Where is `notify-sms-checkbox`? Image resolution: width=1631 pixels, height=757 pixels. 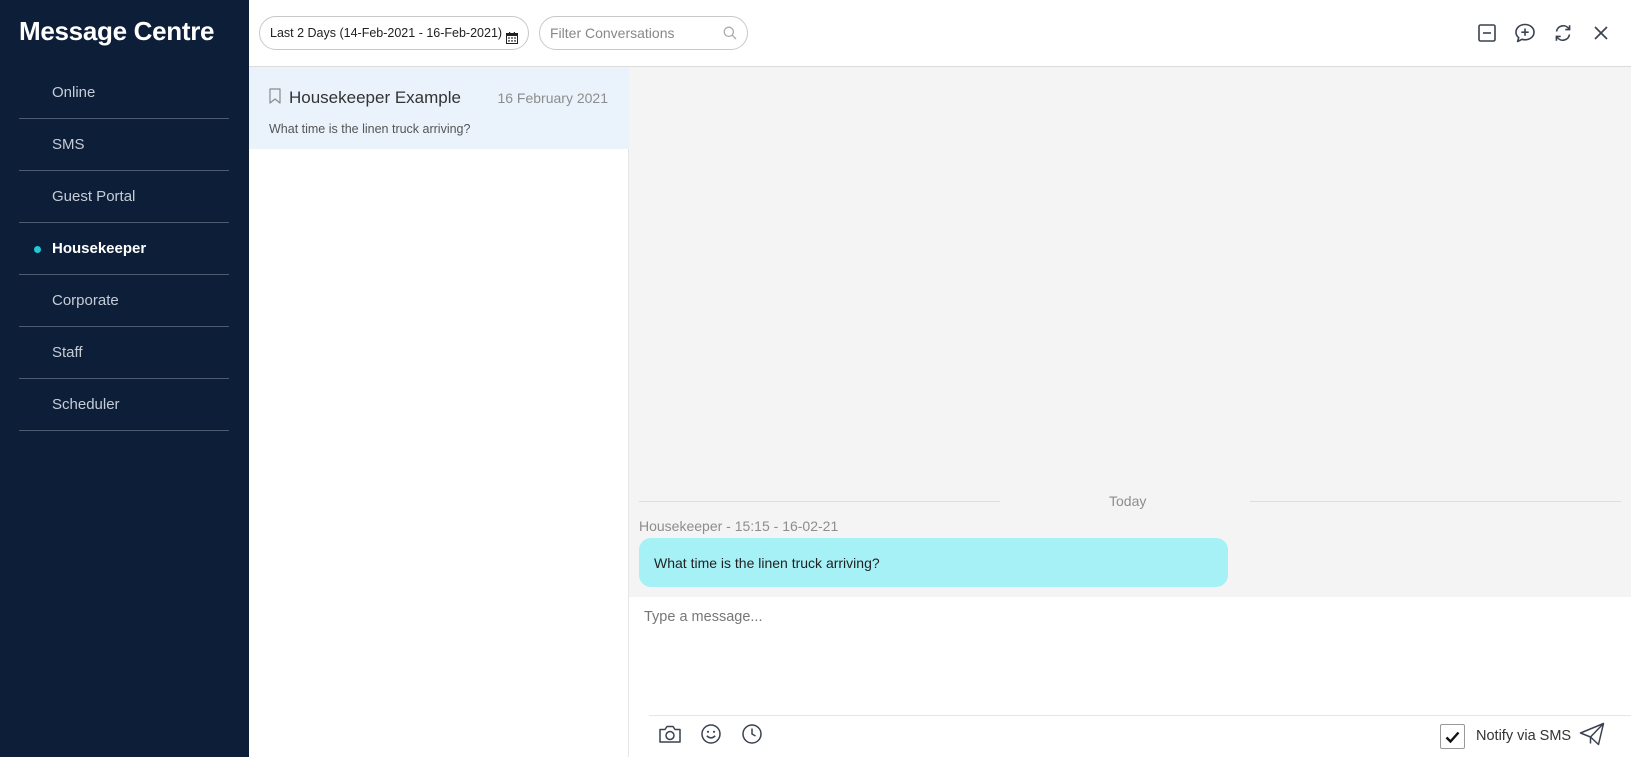
notify-sms-checkbox is located at coordinates (1452, 736).